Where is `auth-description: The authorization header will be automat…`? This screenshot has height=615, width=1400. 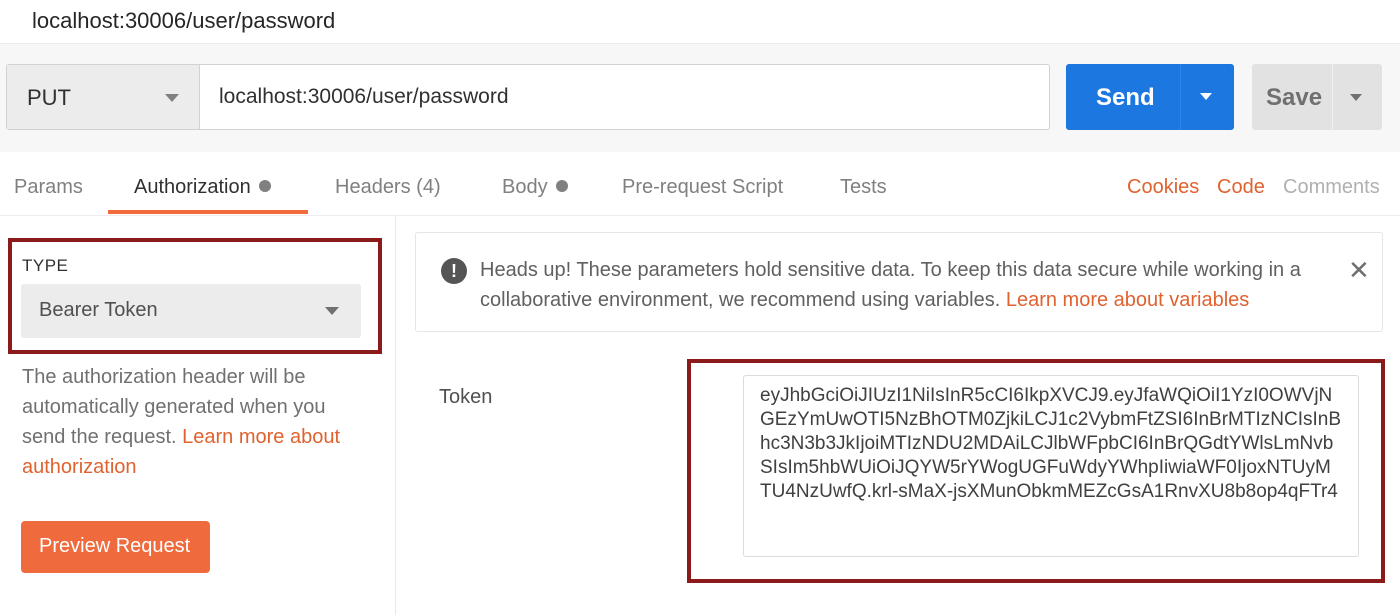 auth-description: The authorization header will be automat… is located at coordinates (197, 422).